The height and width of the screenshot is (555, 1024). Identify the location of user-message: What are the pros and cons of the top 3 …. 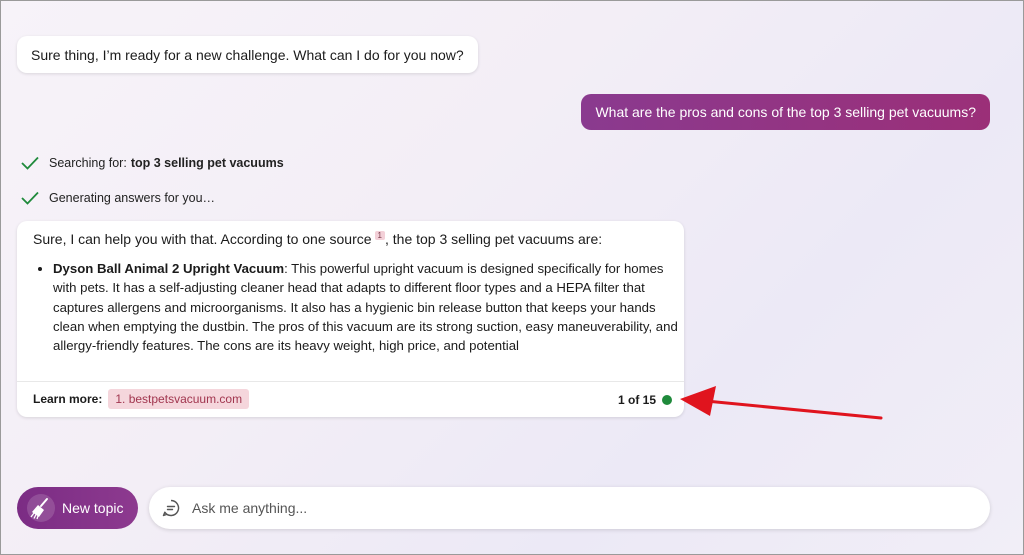
(785, 112).